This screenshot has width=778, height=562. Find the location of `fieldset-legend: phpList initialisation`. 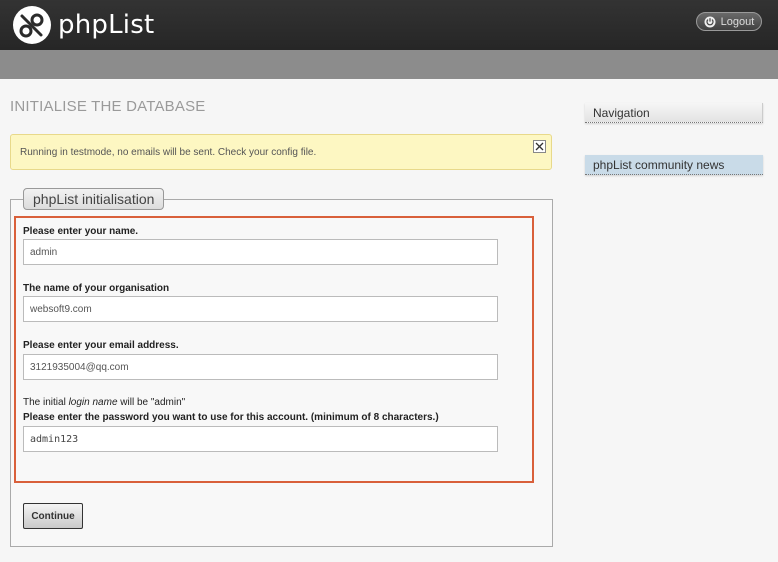

fieldset-legend: phpList initialisation is located at coordinates (94, 199).